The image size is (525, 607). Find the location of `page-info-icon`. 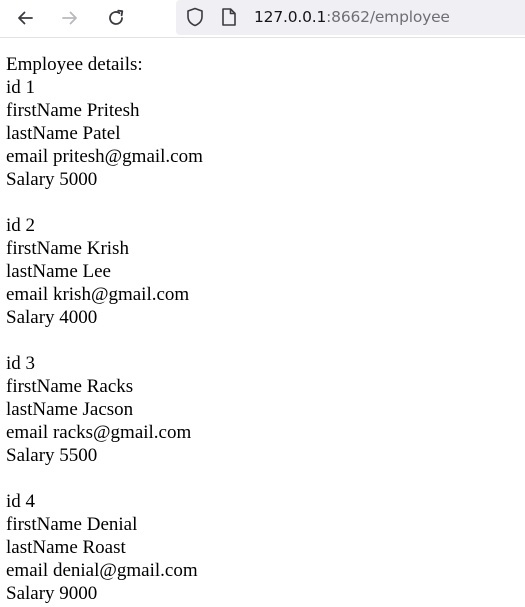

page-info-icon is located at coordinates (229, 17).